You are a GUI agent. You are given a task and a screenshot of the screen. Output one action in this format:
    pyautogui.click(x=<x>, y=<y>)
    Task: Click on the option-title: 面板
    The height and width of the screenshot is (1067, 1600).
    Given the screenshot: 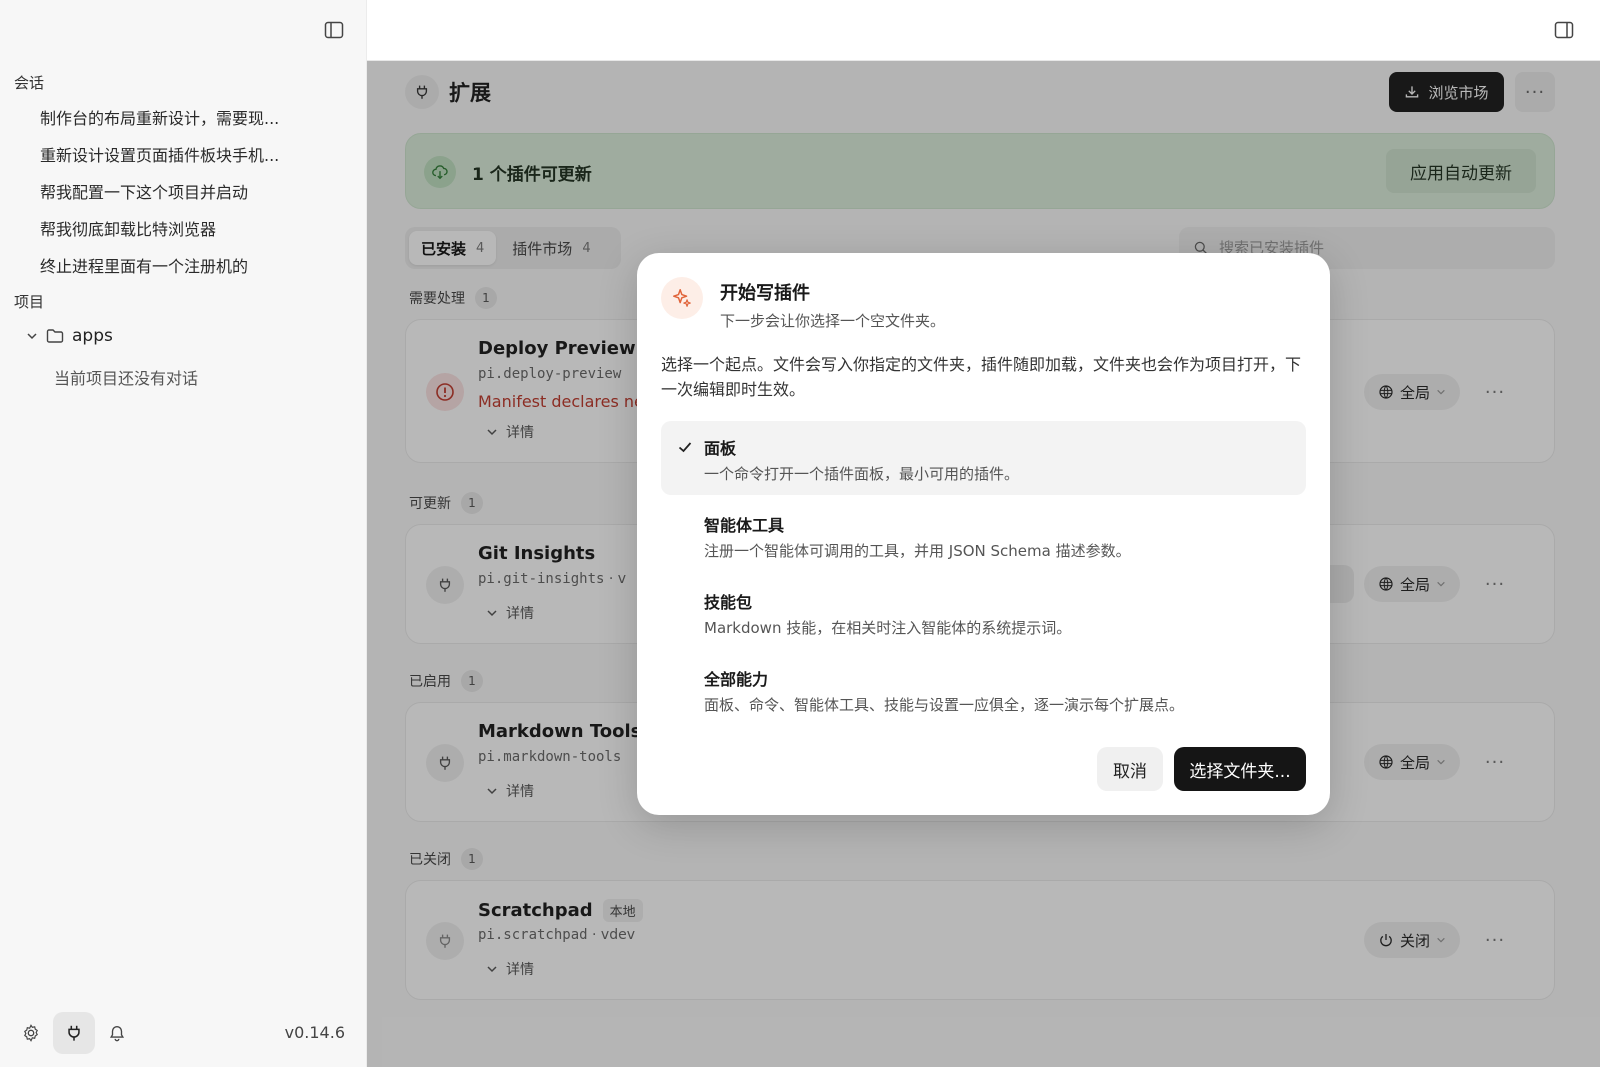 What is the action you would take?
    pyautogui.click(x=720, y=448)
    